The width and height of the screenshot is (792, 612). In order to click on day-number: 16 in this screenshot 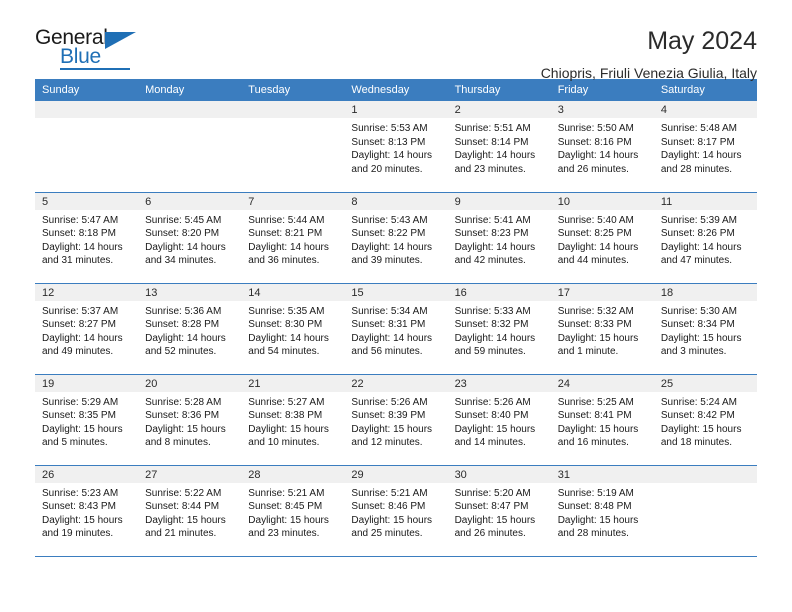, I will do `click(499, 292)`.